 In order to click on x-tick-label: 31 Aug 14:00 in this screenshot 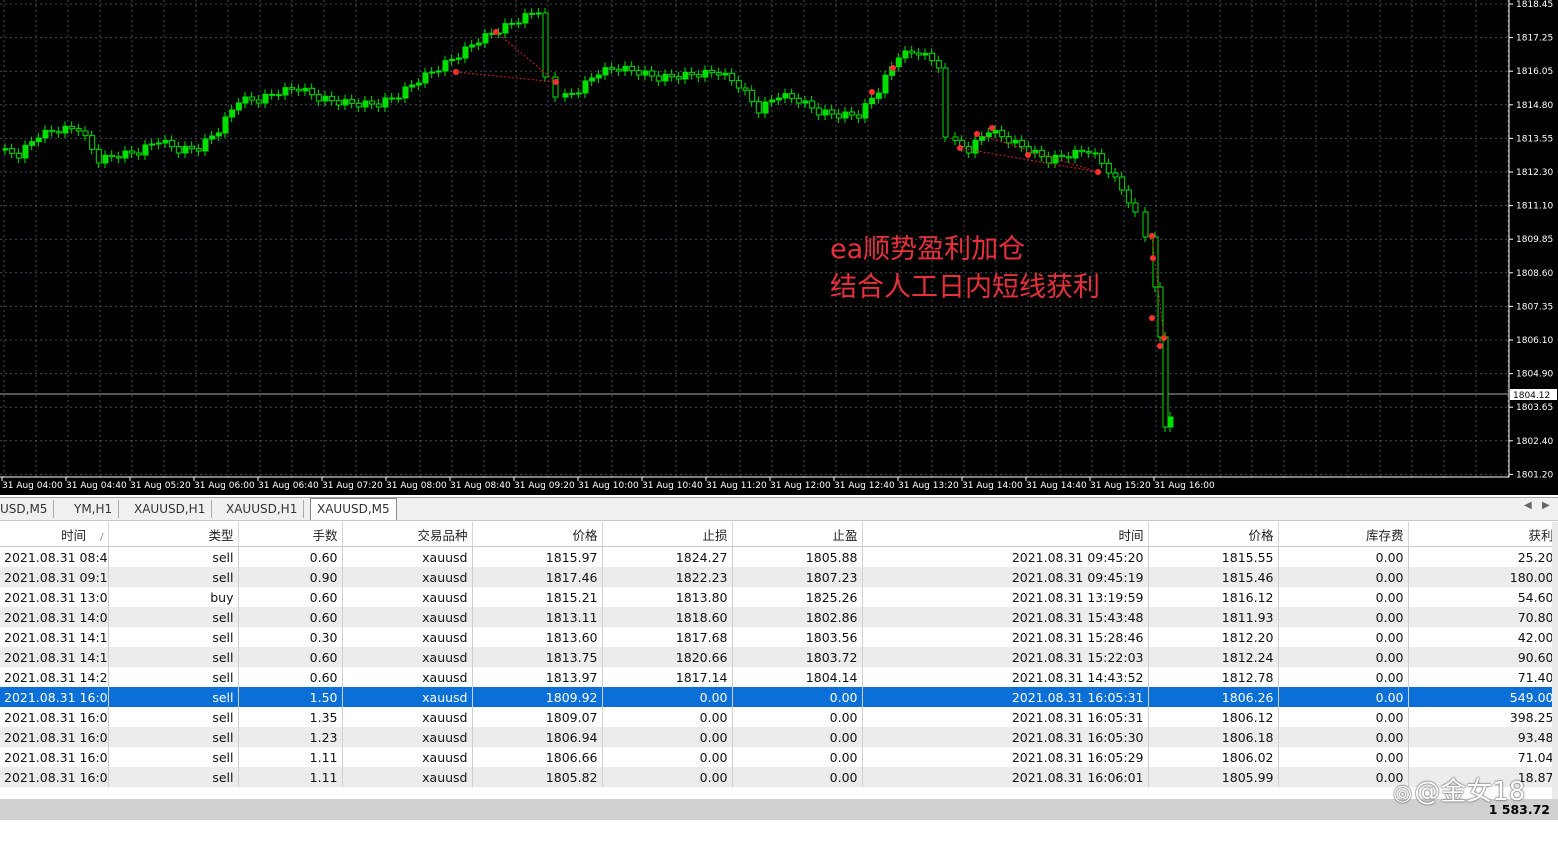, I will do `click(992, 486)`.